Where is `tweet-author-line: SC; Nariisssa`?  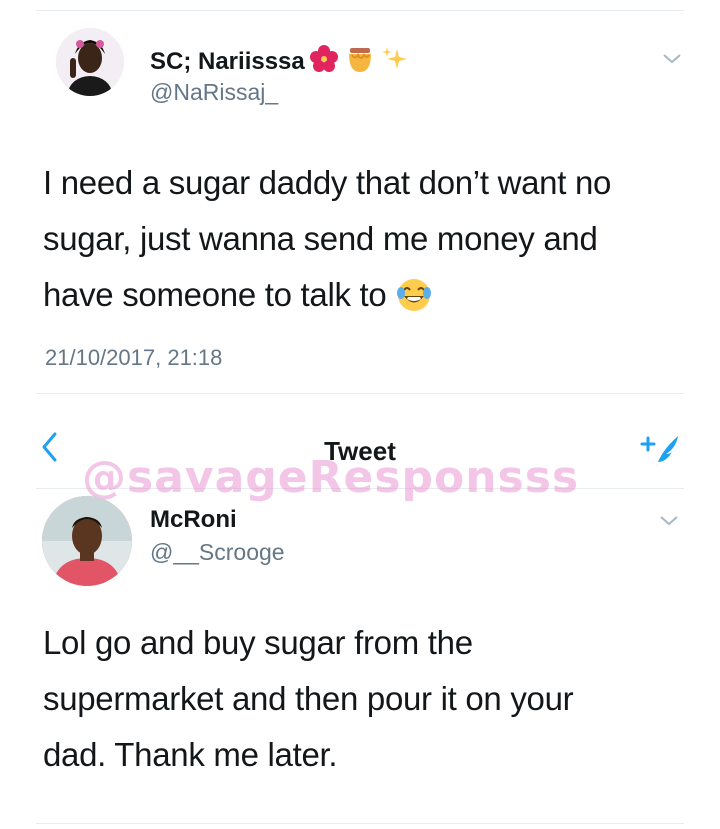
tweet-author-line: SC; Nariisssa is located at coordinates (279, 61).